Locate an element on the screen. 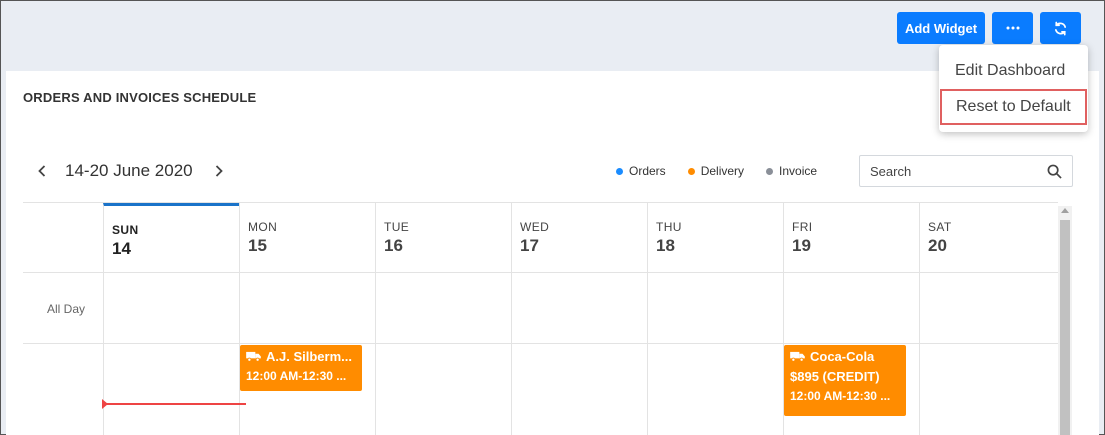  legend-label: Orders is located at coordinates (647, 171).